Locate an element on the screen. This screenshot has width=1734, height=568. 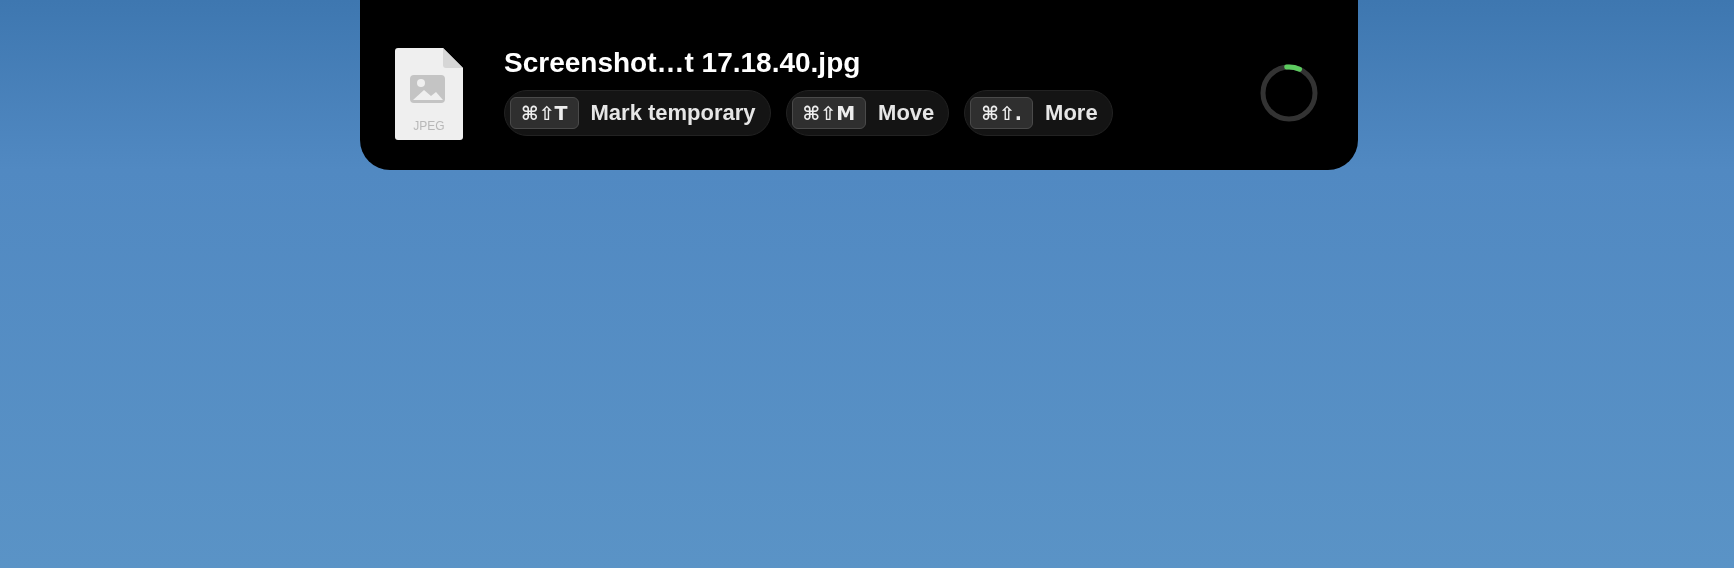
progress-ring is located at coordinates (1289, 93).